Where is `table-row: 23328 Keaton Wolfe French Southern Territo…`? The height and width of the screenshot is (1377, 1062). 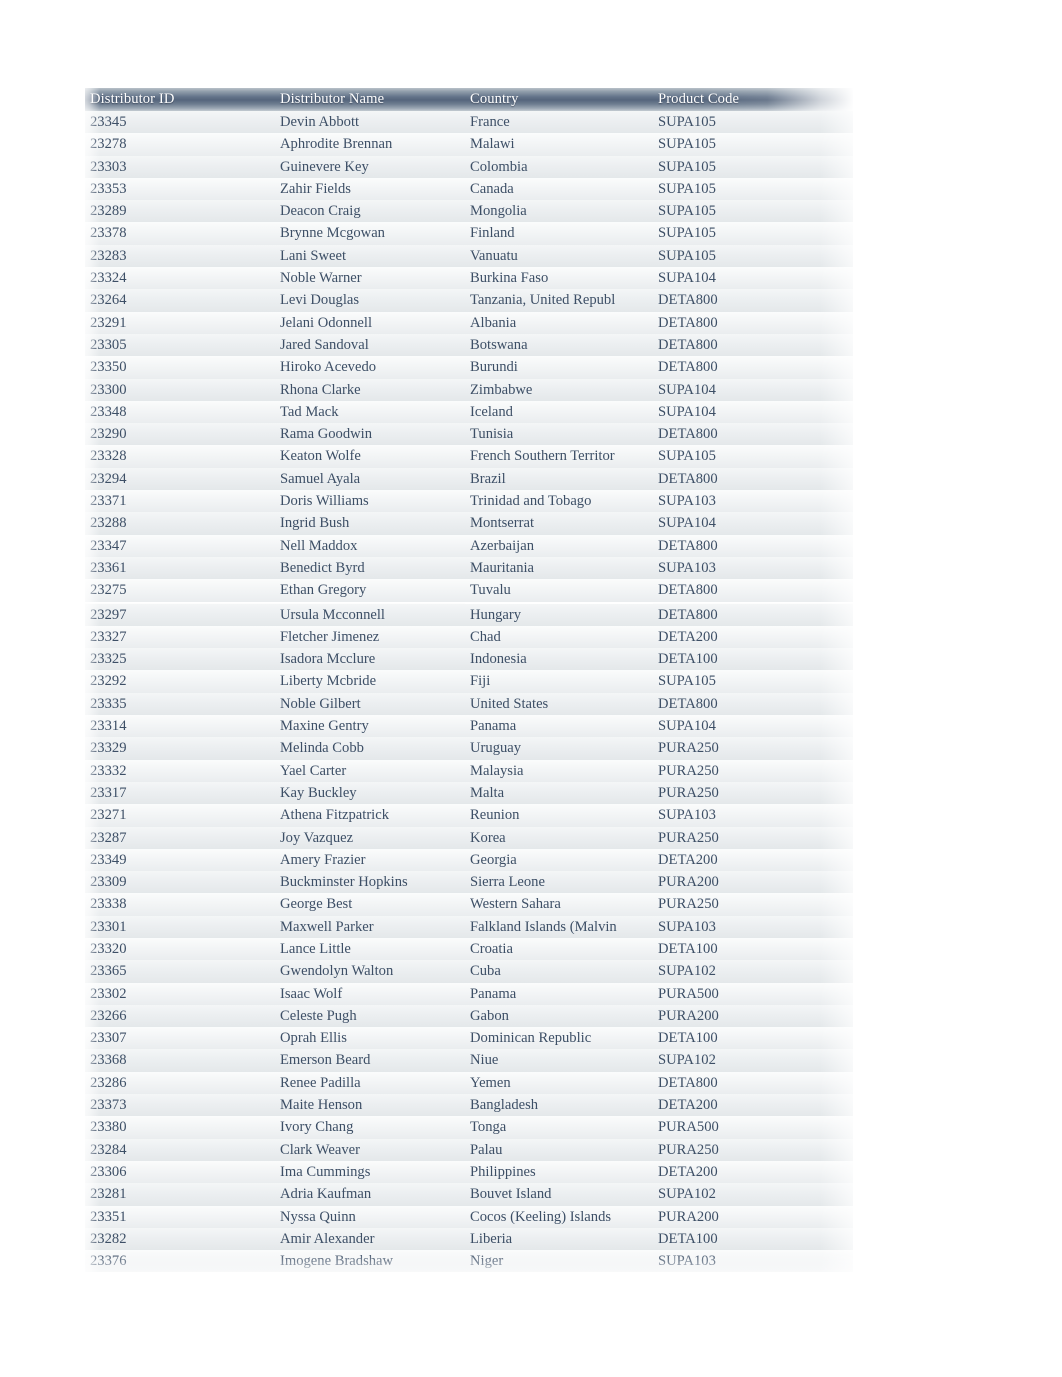 table-row: 23328 Keaton Wolfe French Southern Territo… is located at coordinates (469, 456).